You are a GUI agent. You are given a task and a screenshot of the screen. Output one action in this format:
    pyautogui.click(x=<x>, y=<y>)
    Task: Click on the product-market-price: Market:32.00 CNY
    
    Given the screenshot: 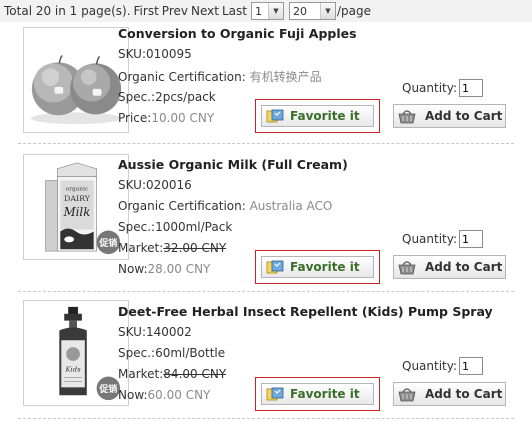 What is the action you would take?
    pyautogui.click(x=172, y=248)
    